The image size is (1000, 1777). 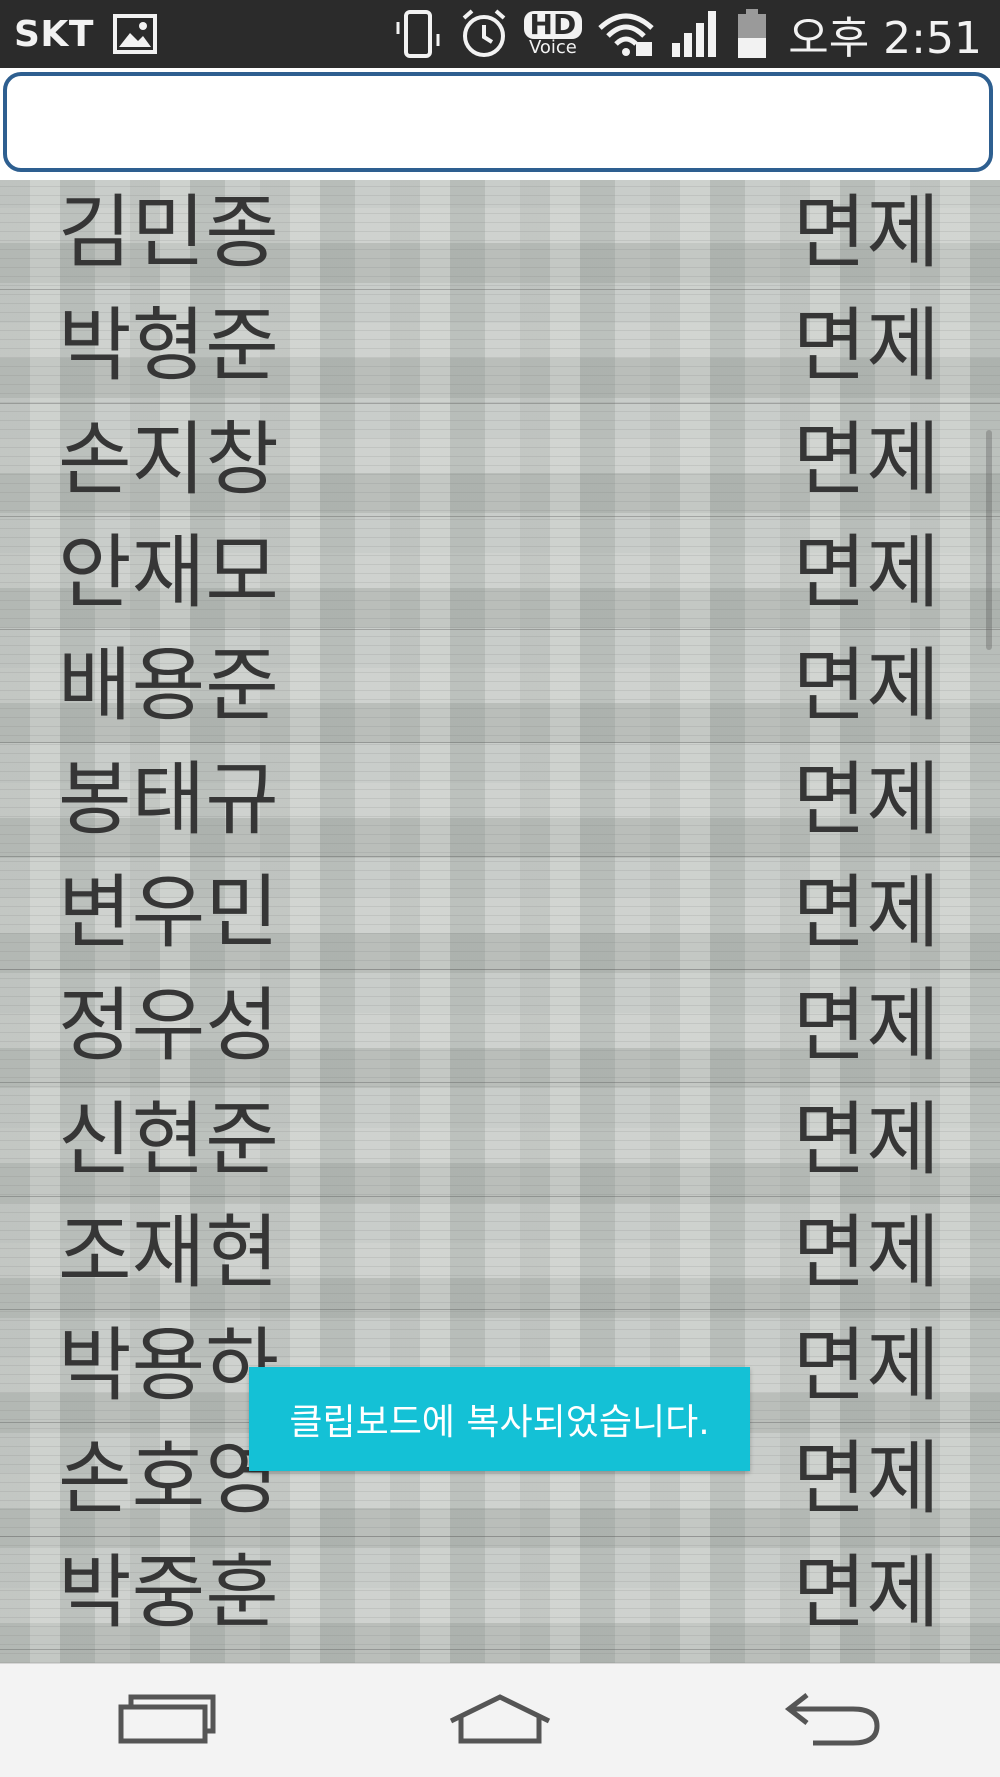 I want to click on home-icon, so click(x=500, y=1721).